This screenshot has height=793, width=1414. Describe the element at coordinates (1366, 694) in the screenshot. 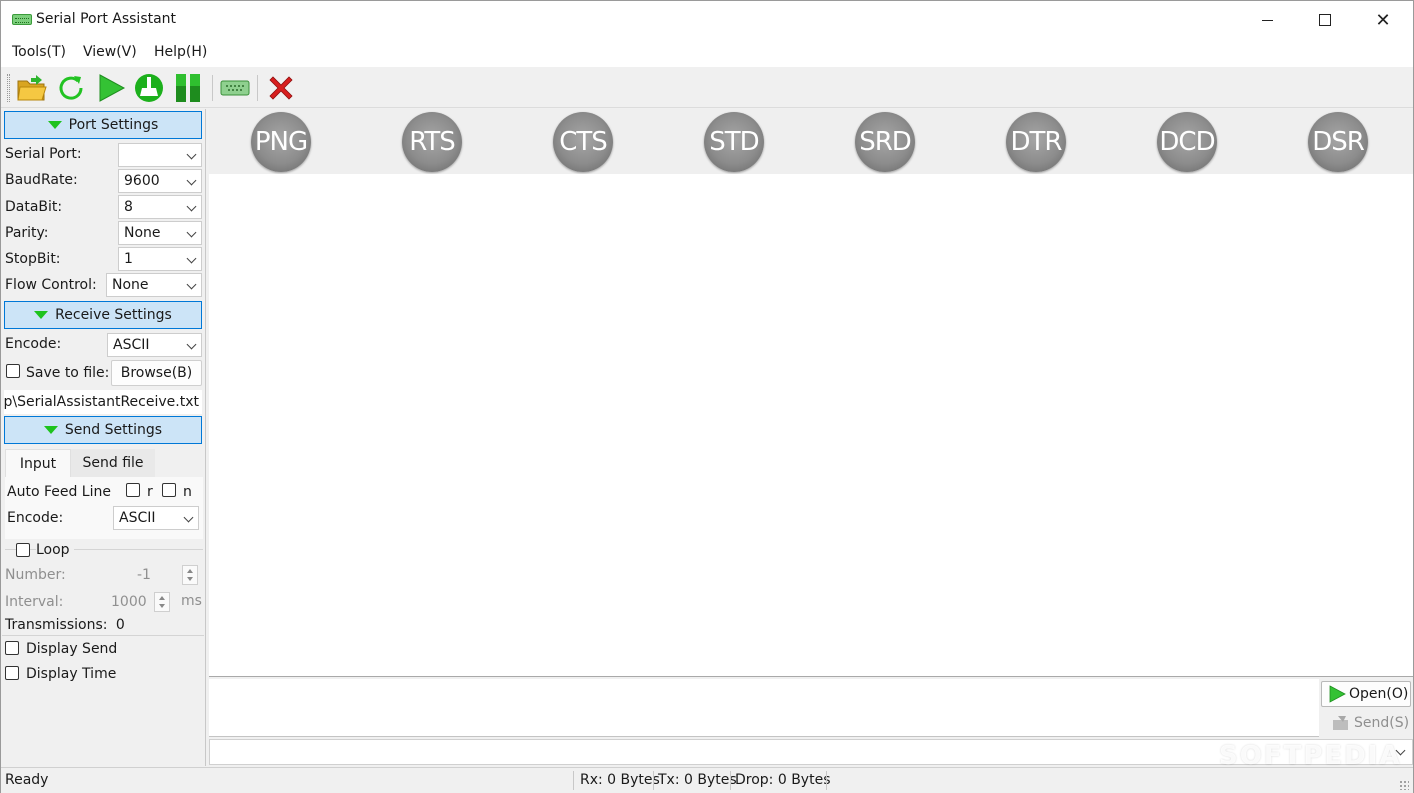

I see `open-port-button: Open(O)` at that location.